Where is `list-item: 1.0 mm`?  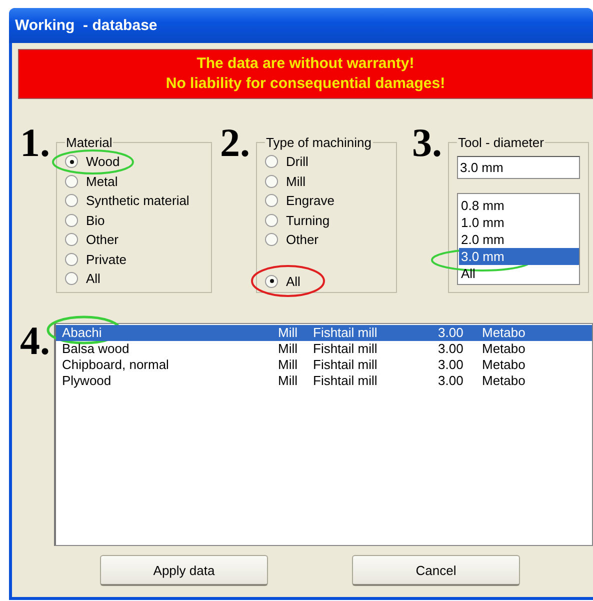
list-item: 1.0 mm is located at coordinates (519, 222).